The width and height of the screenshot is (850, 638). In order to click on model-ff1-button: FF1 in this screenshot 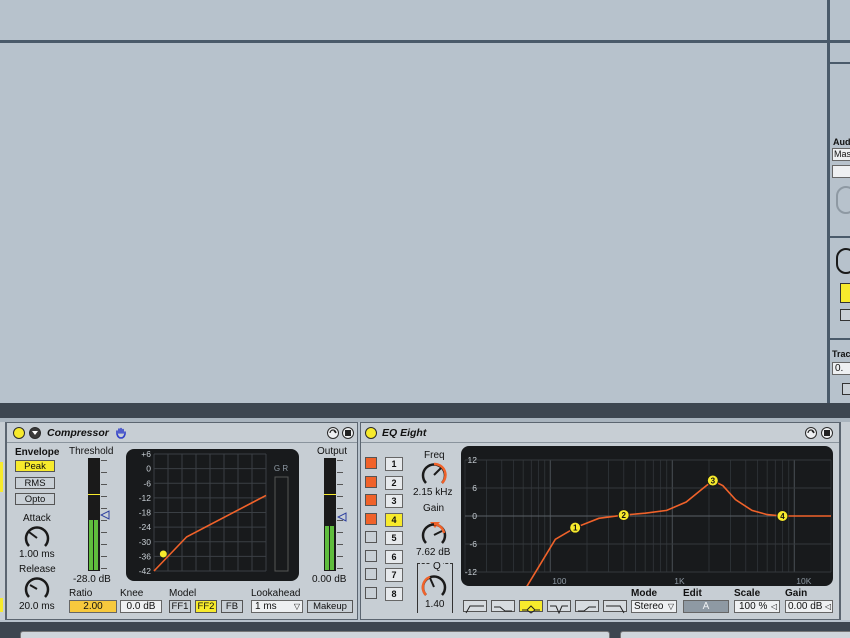, I will do `click(180, 606)`.